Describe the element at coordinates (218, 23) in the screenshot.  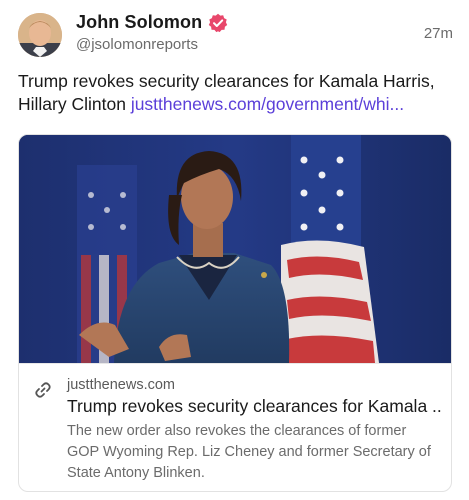
I see `verified-badge-icon` at that location.